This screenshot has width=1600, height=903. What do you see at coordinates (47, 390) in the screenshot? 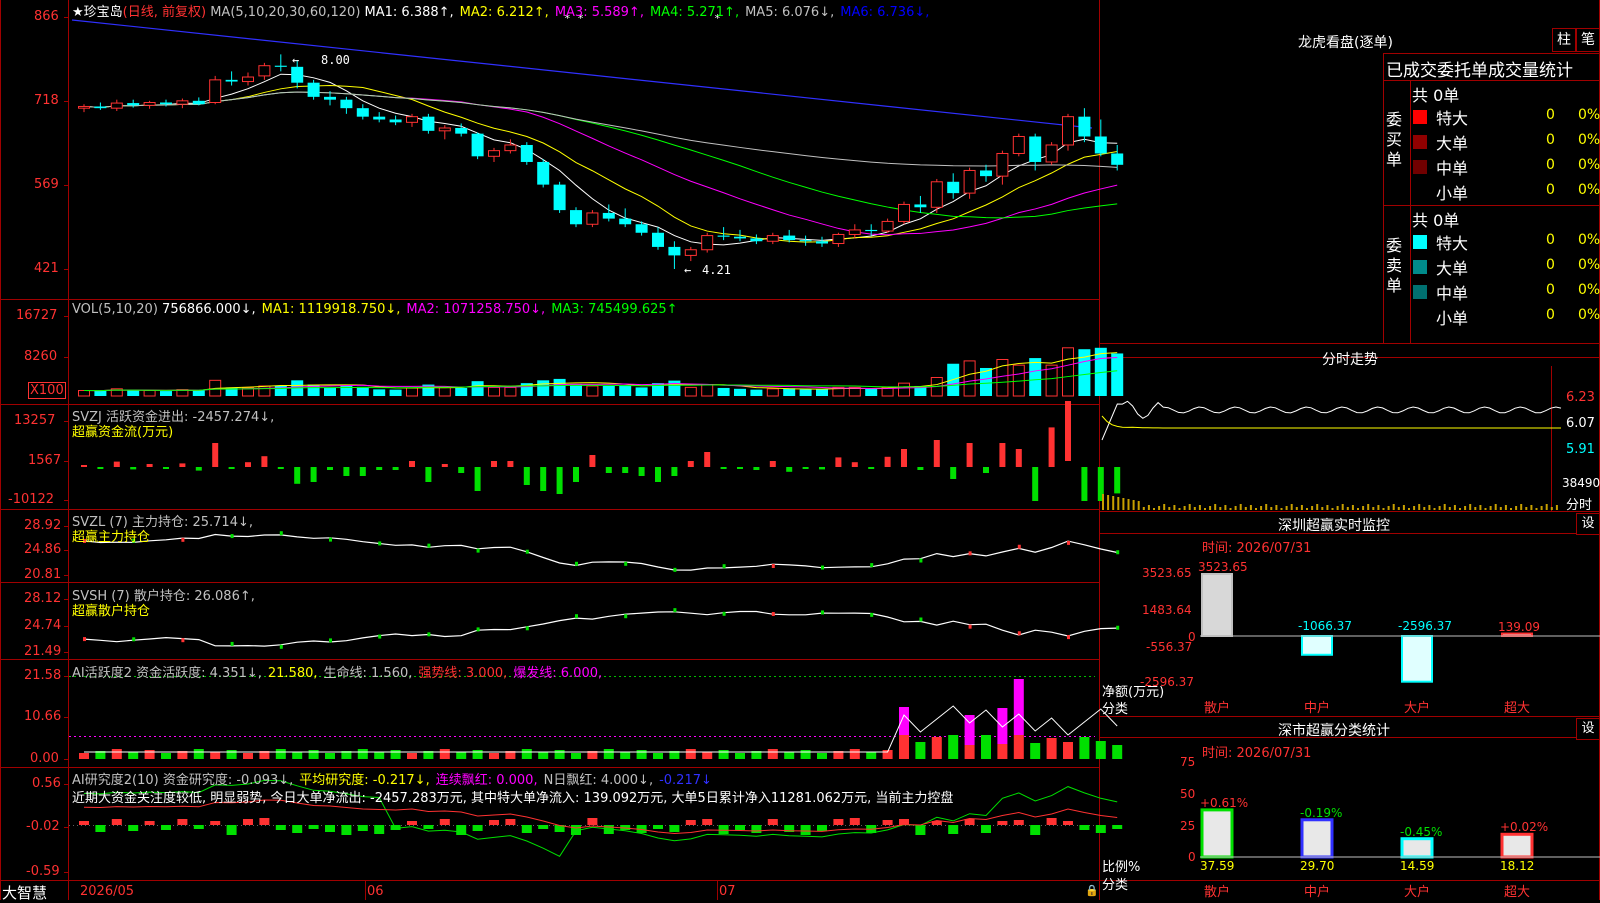
I see `vol-unit-label: X100` at bounding box center [47, 390].